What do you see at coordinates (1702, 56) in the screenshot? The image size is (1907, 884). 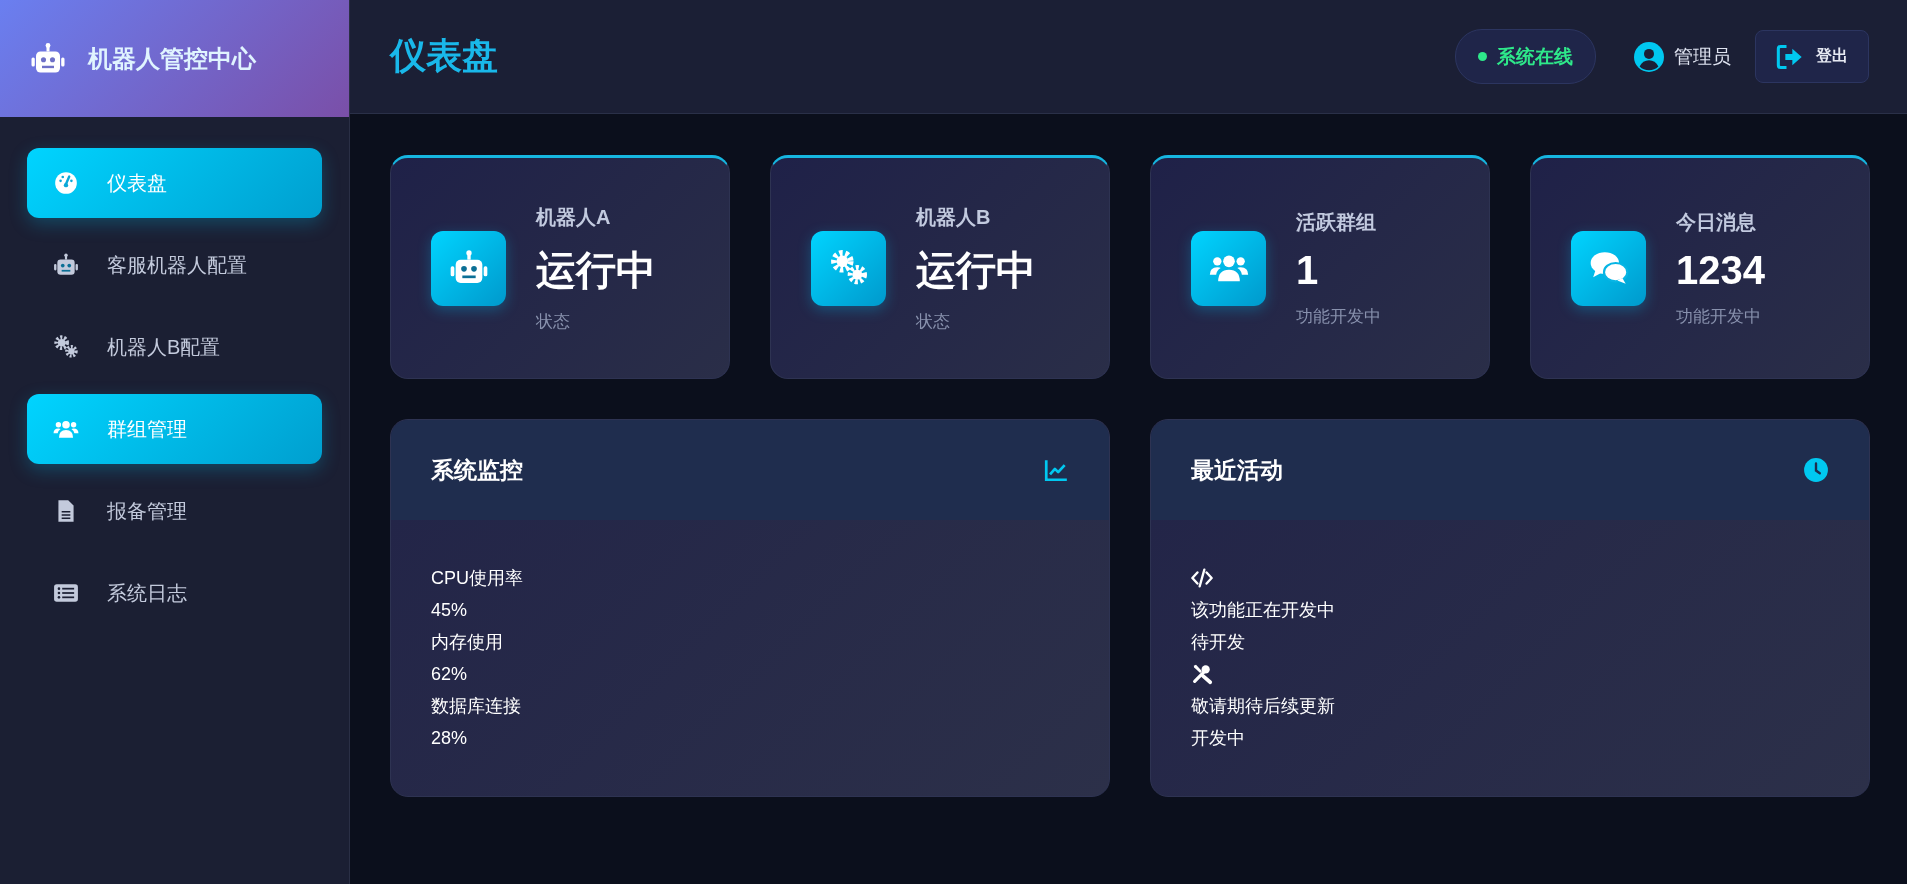 I see `user-name: 管理员` at bounding box center [1702, 56].